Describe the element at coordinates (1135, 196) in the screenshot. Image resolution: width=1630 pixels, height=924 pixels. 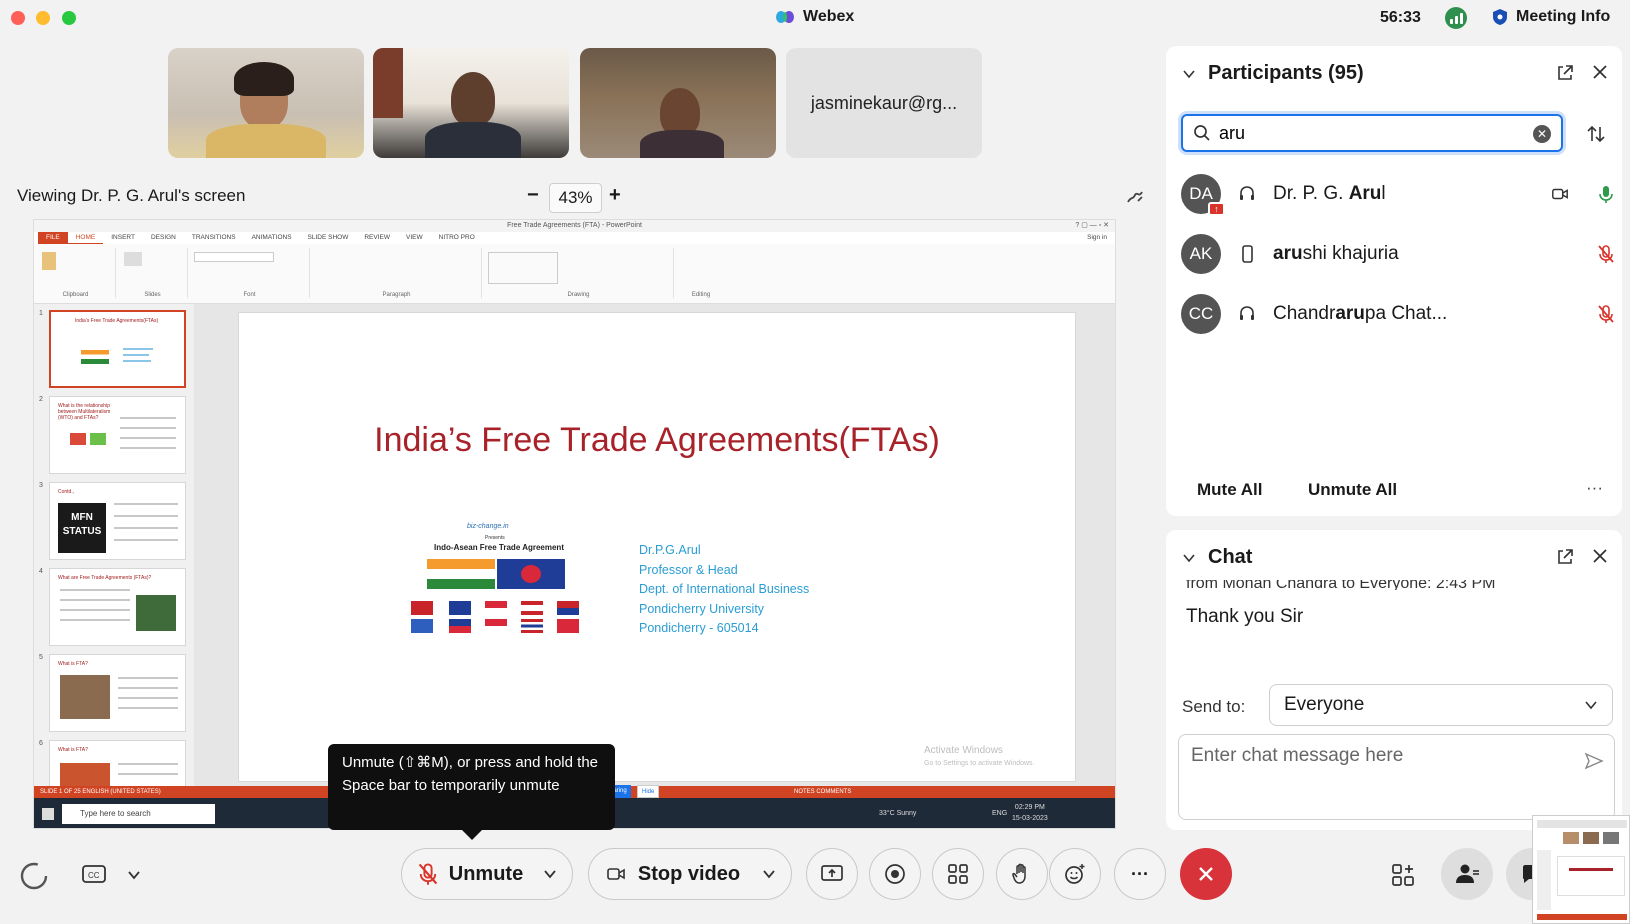
I see `annotate-icon` at that location.